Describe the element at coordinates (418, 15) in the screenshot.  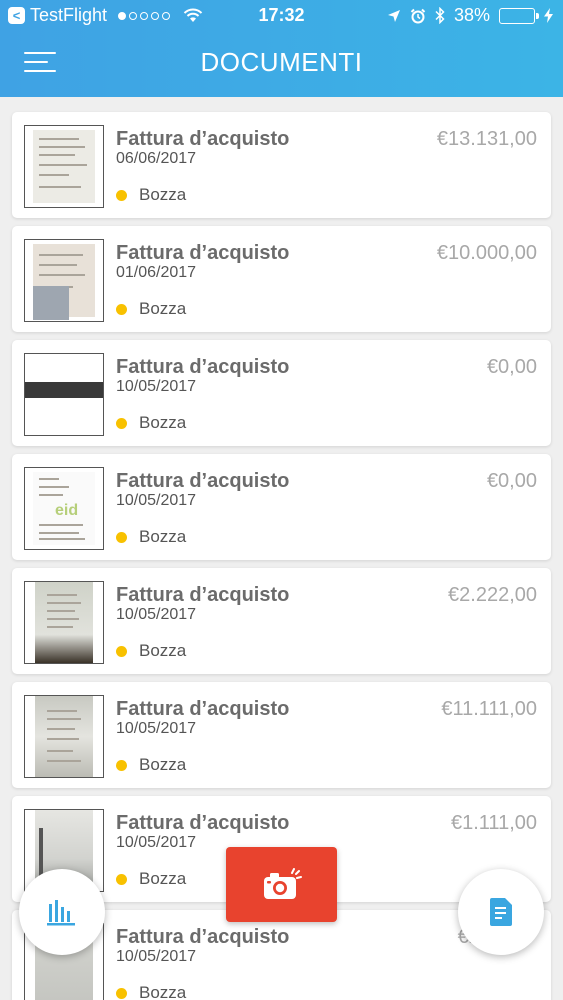
I see `alarm-icon` at that location.